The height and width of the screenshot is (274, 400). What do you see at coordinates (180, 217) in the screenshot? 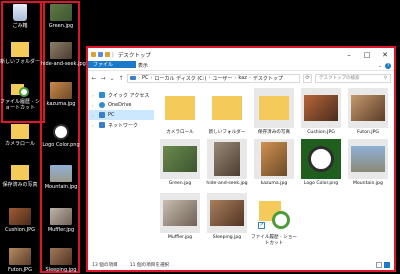
I see `file-item-muffler: Muffler.jpg` at bounding box center [180, 217].